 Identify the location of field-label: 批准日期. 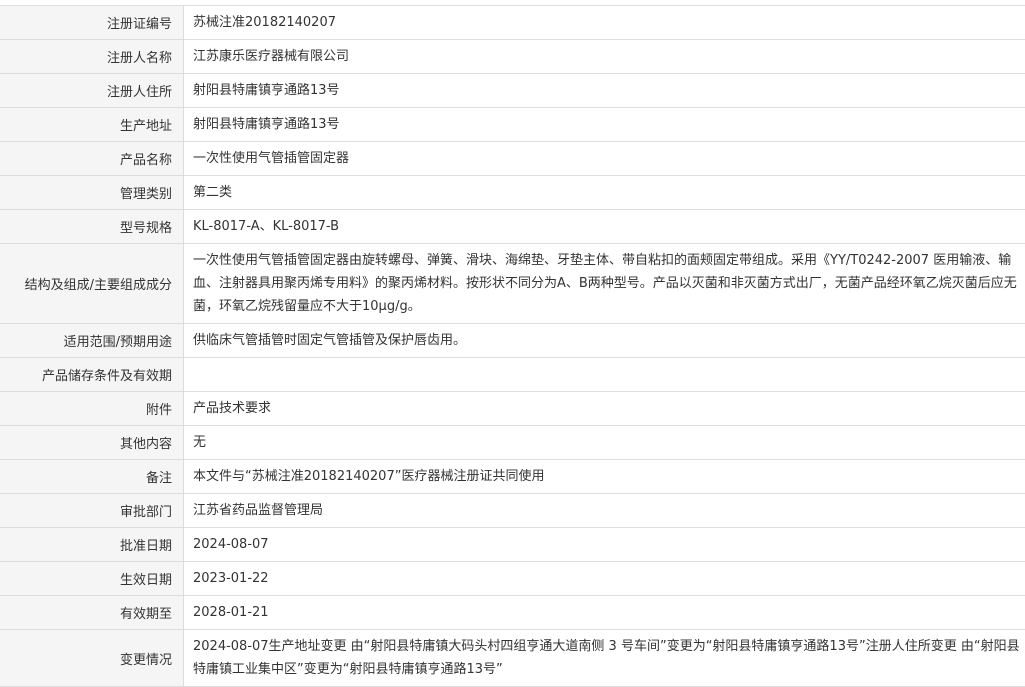
(92, 544).